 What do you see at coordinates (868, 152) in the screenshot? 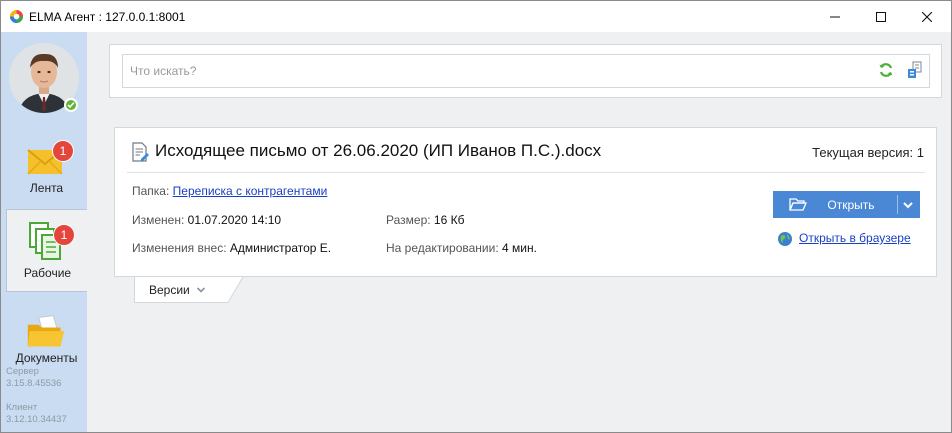
I see `current-version: Текущая версия: 1` at bounding box center [868, 152].